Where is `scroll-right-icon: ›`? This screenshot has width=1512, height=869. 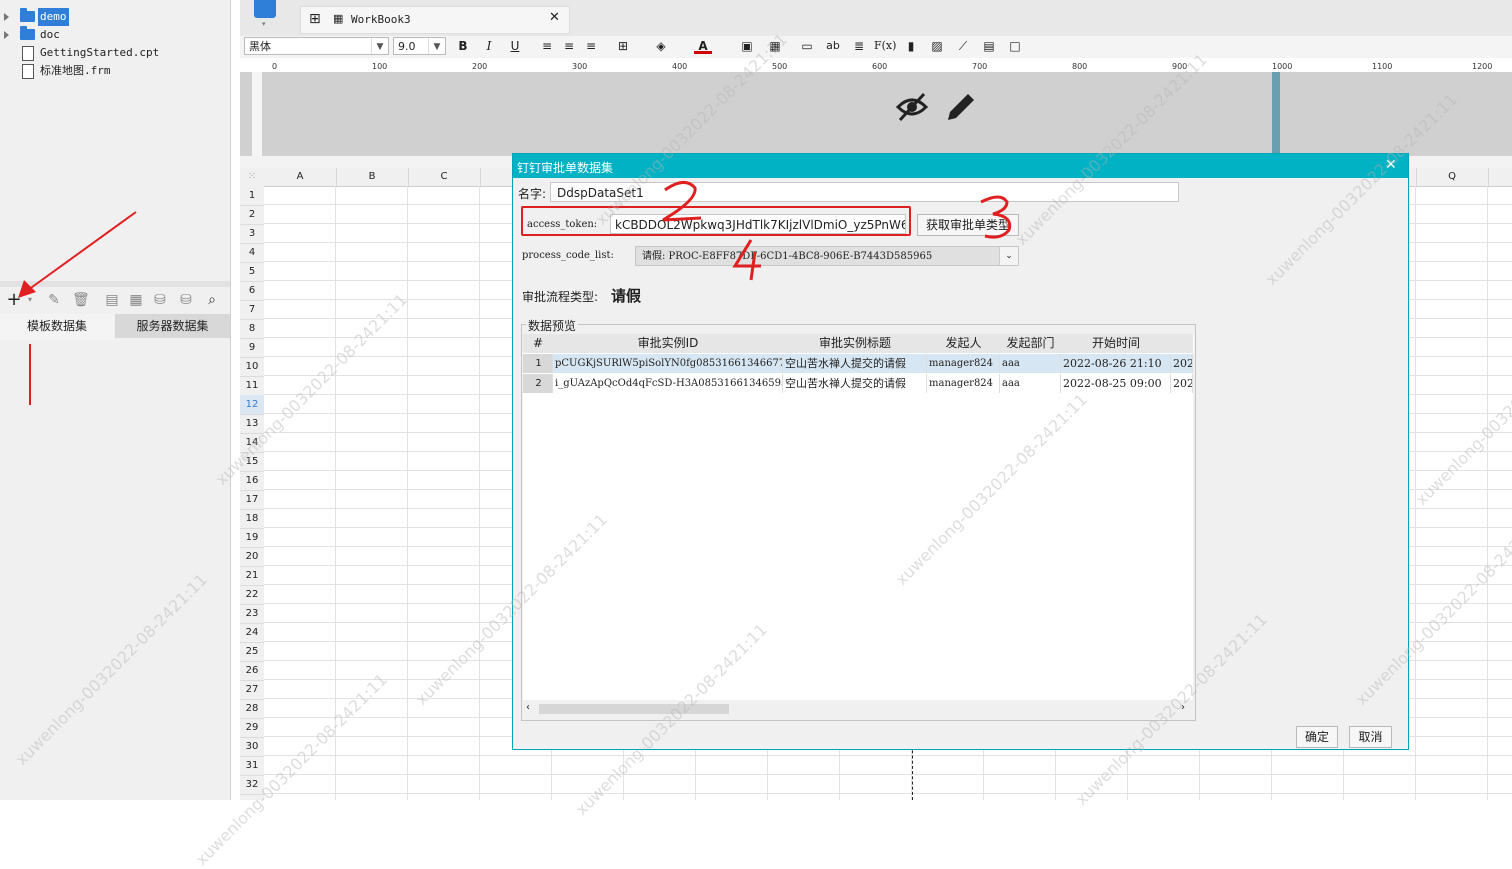 scroll-right-icon: › is located at coordinates (1183, 707).